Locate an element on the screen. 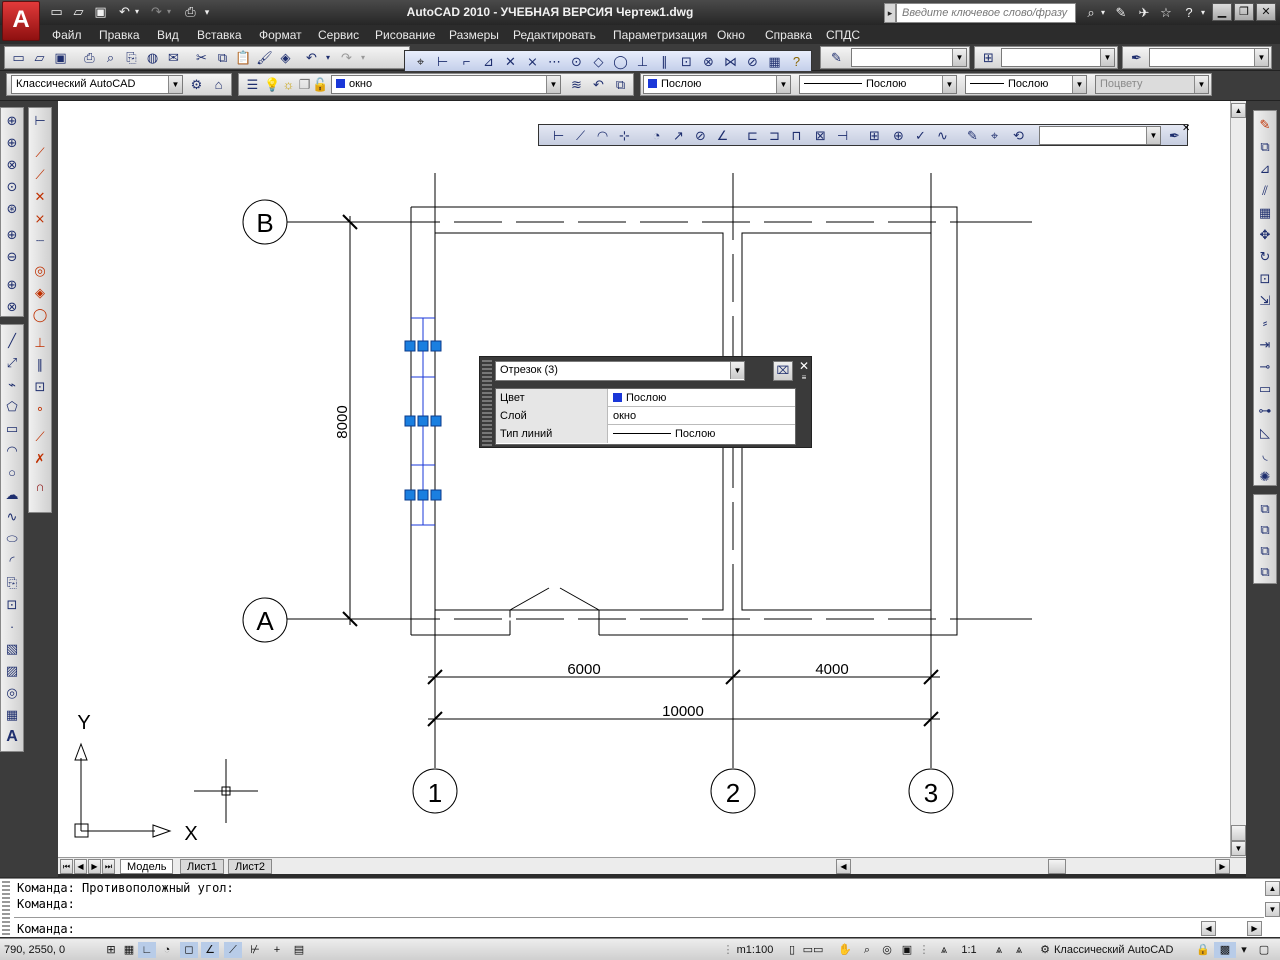 The height and width of the screenshot is (960, 1280). property-row: Слой окно is located at coordinates (645, 416).